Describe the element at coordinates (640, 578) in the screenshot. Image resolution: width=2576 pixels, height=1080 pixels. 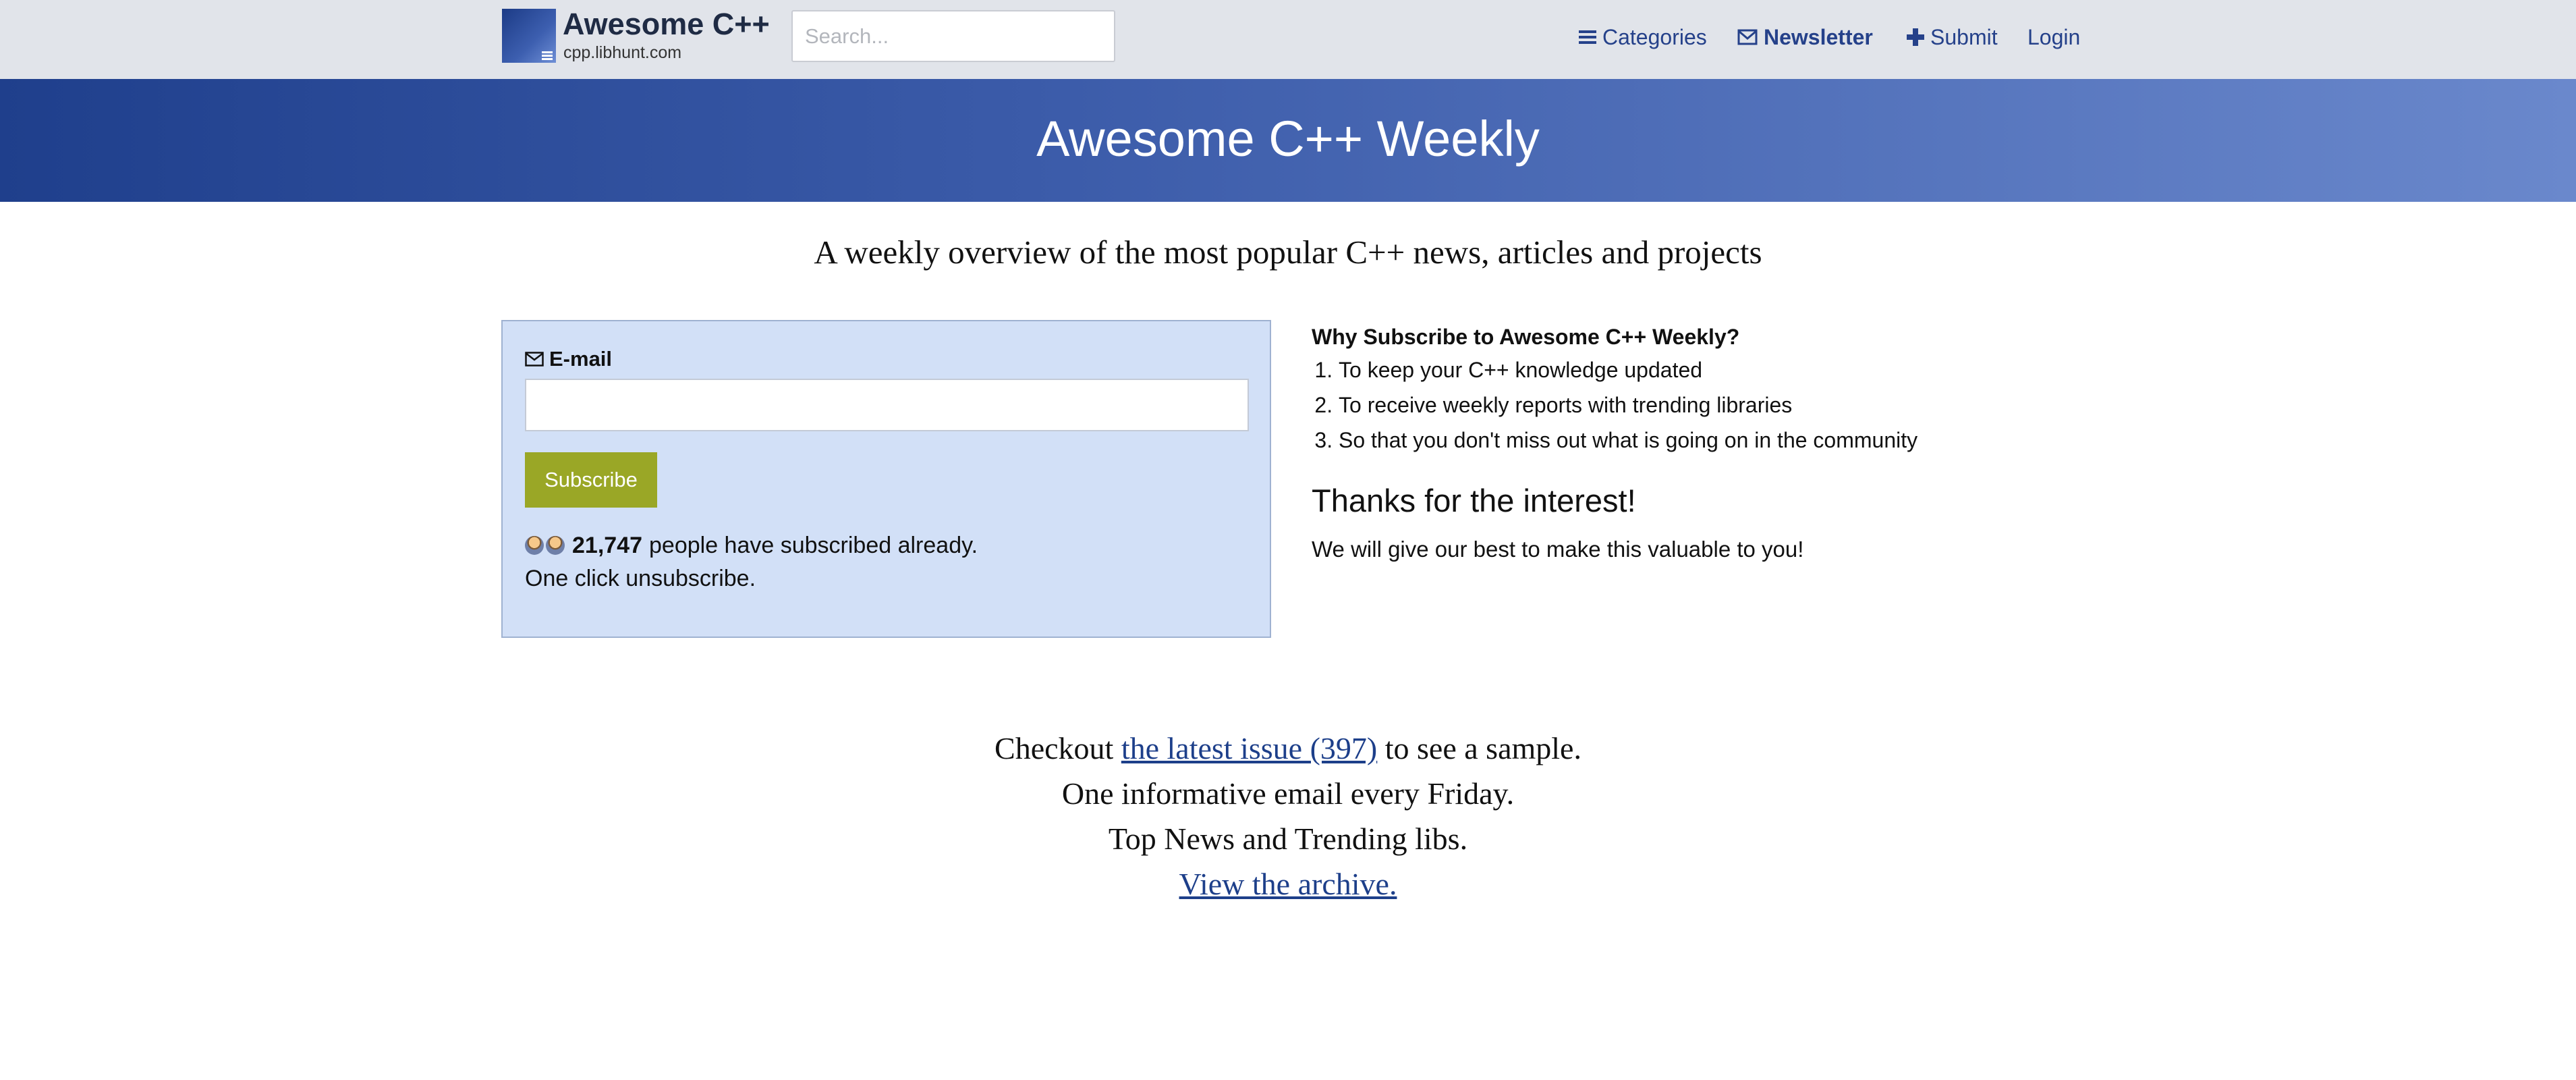
I see `unsubscribe-note: One click unsubscribe.` at that location.